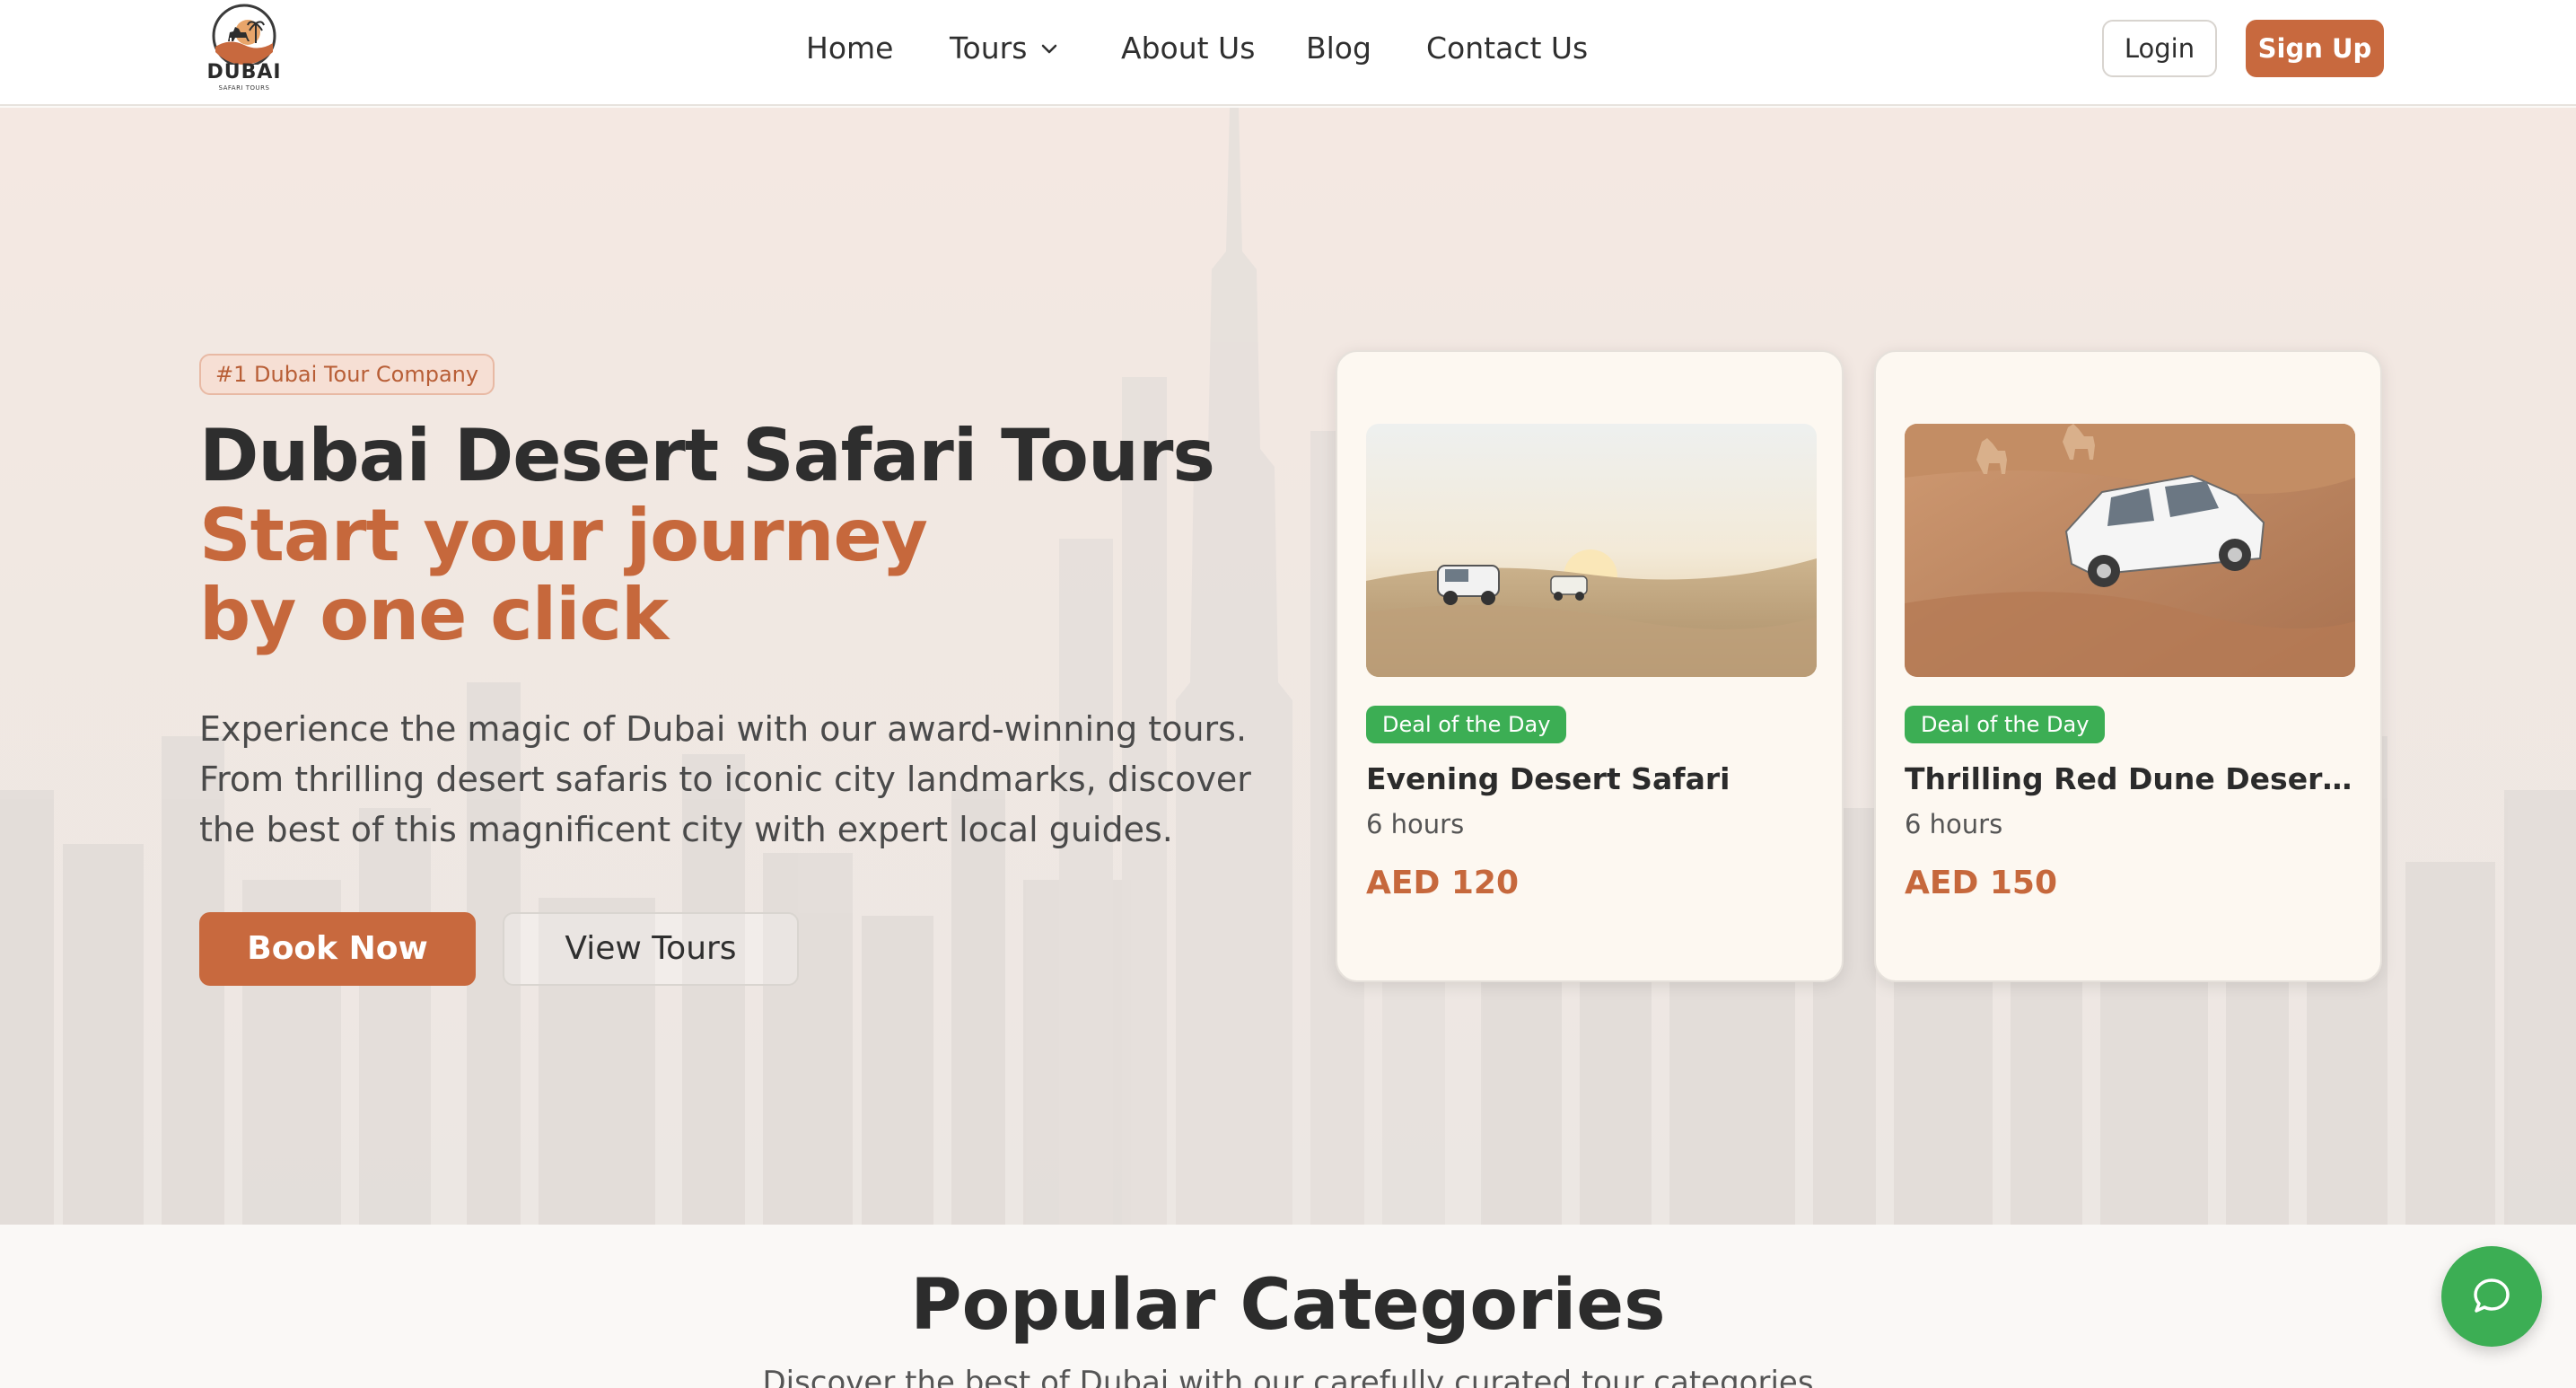 Image resolution: width=2576 pixels, height=1388 pixels. Describe the element at coordinates (1188, 48) in the screenshot. I see `nav-about: About Us` at that location.